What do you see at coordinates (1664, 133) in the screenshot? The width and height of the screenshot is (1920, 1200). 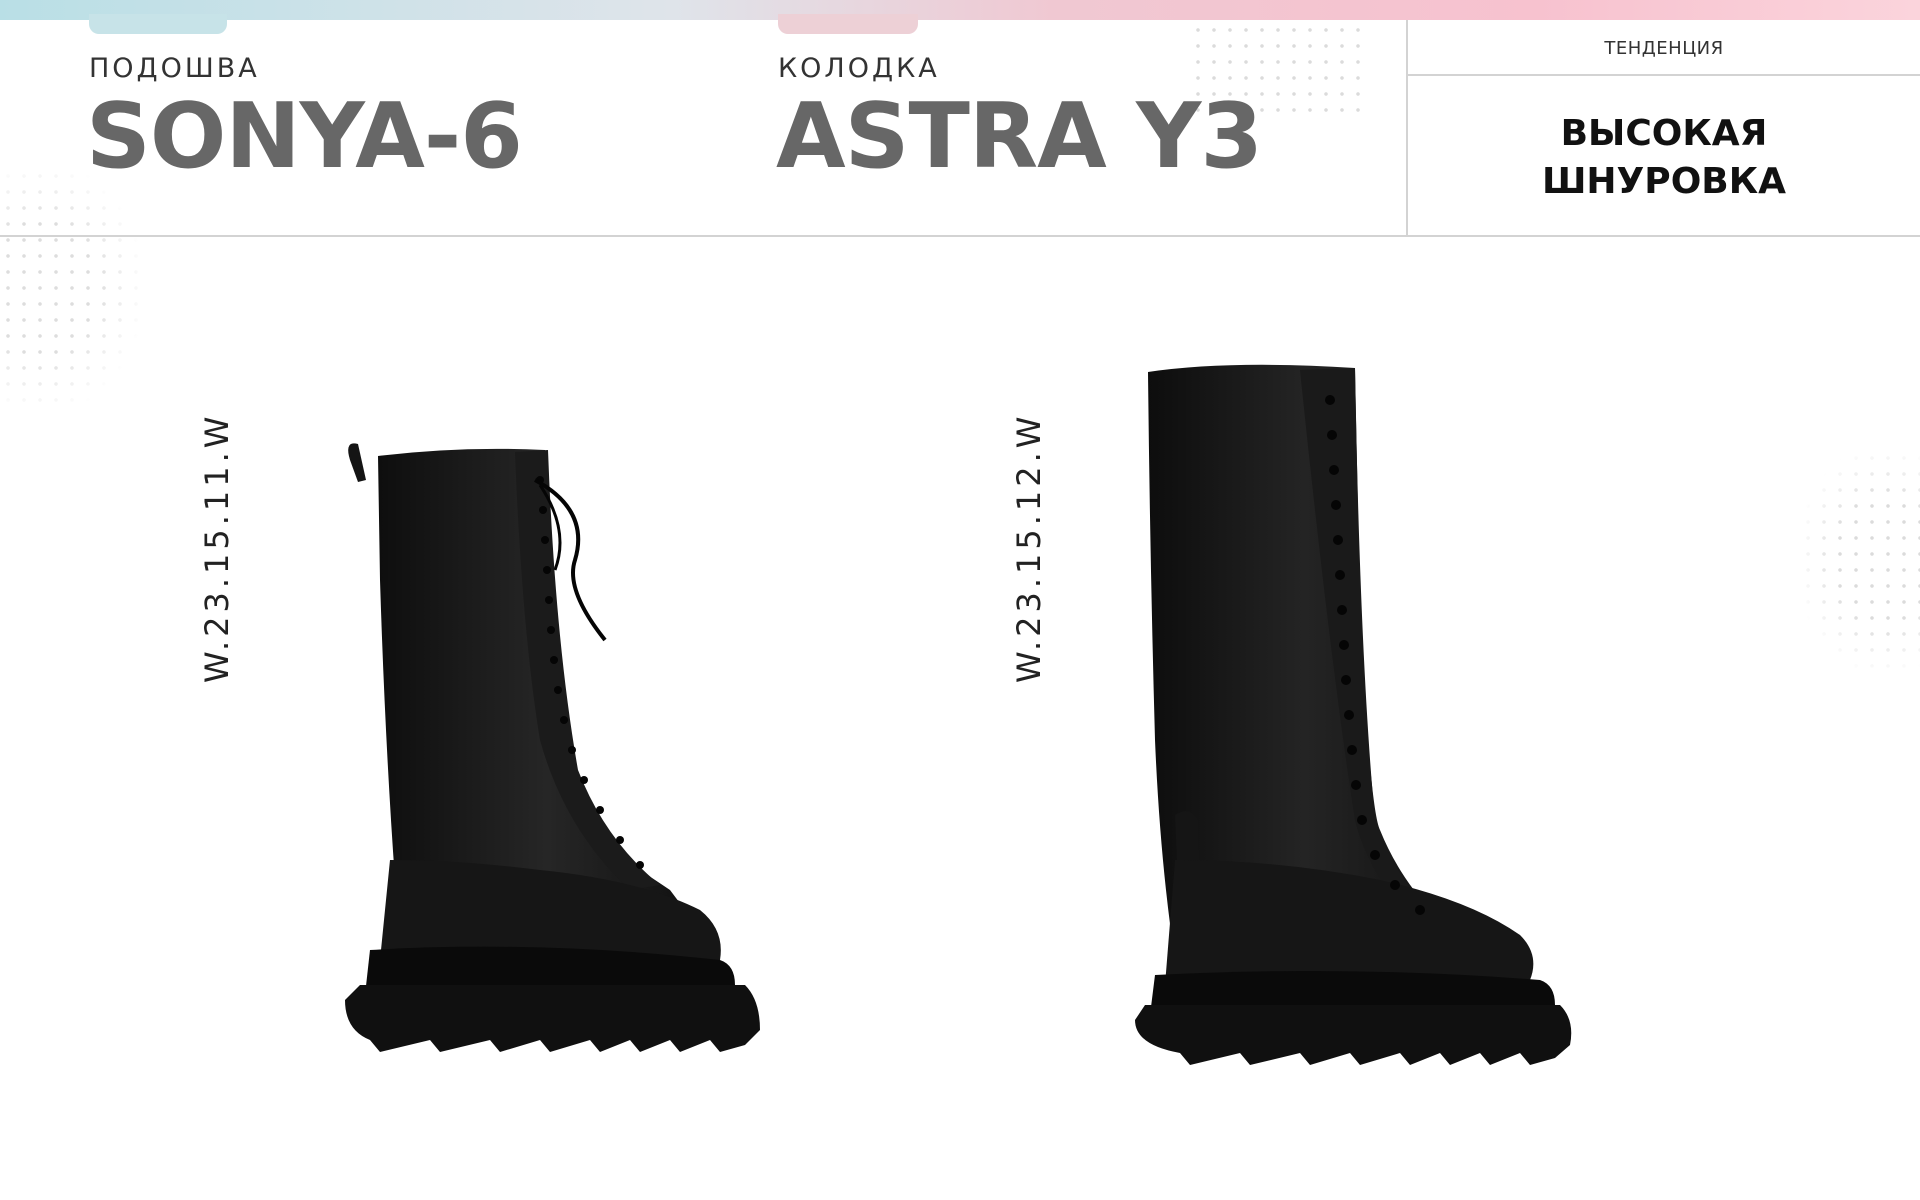 I see `trend-value-line: ВЫСОКАЯ` at bounding box center [1664, 133].